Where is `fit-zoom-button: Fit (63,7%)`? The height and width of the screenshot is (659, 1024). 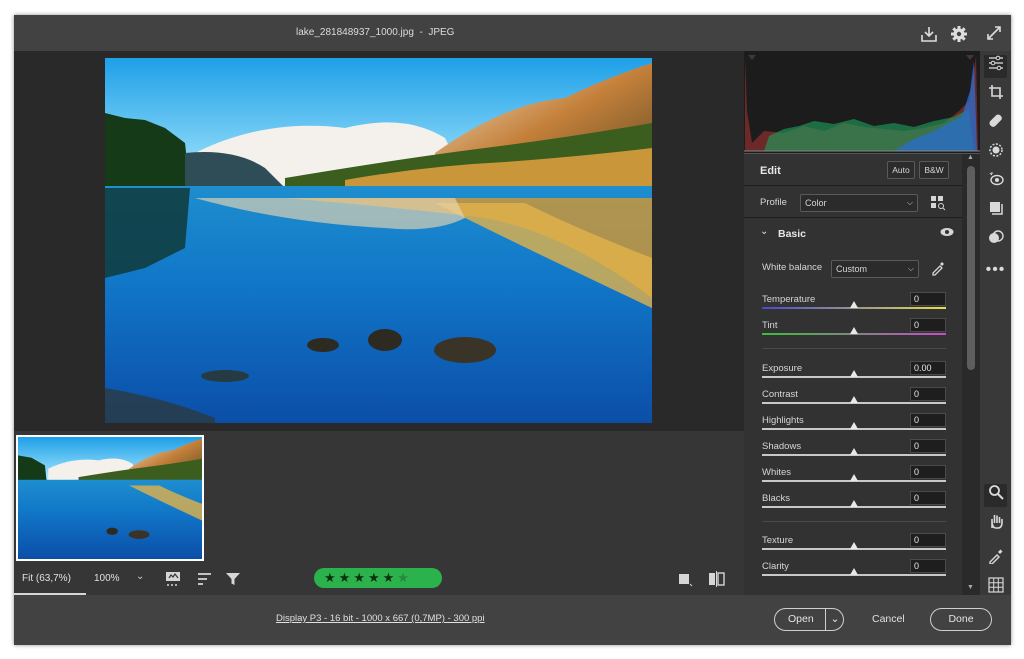
fit-zoom-button: Fit (63,7%) is located at coordinates (50, 580).